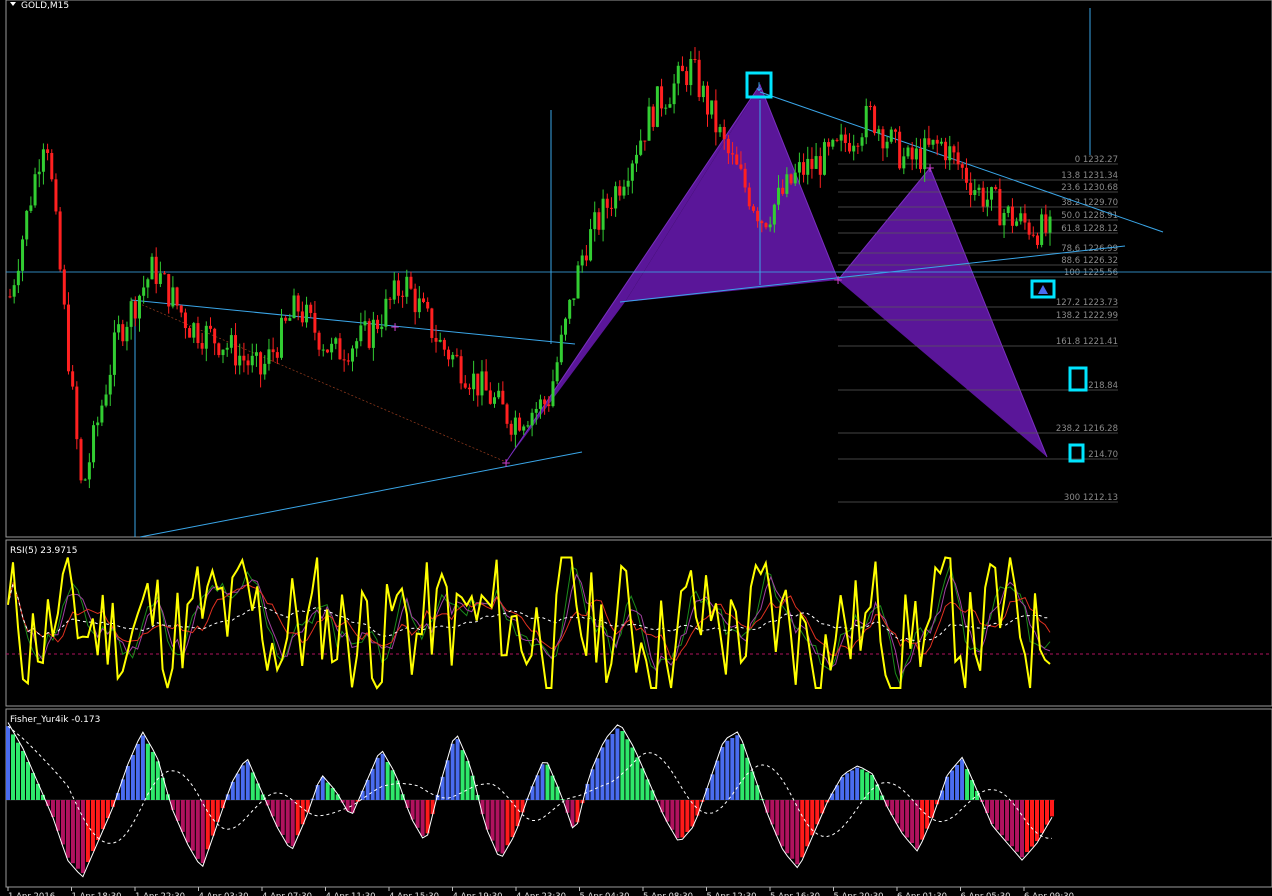  Describe the element at coordinates (395, 327) in the screenshot. I see `pivot-marker-1: +` at that location.